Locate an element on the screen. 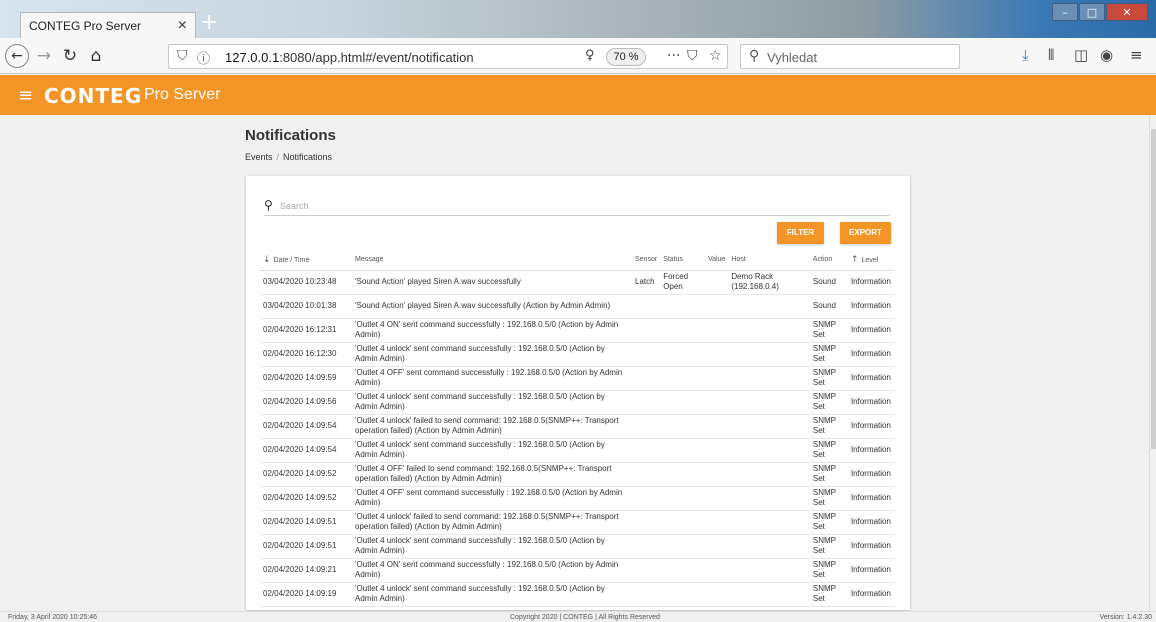 This screenshot has width=1156, height=622. page-title: Notifications is located at coordinates (290, 135).